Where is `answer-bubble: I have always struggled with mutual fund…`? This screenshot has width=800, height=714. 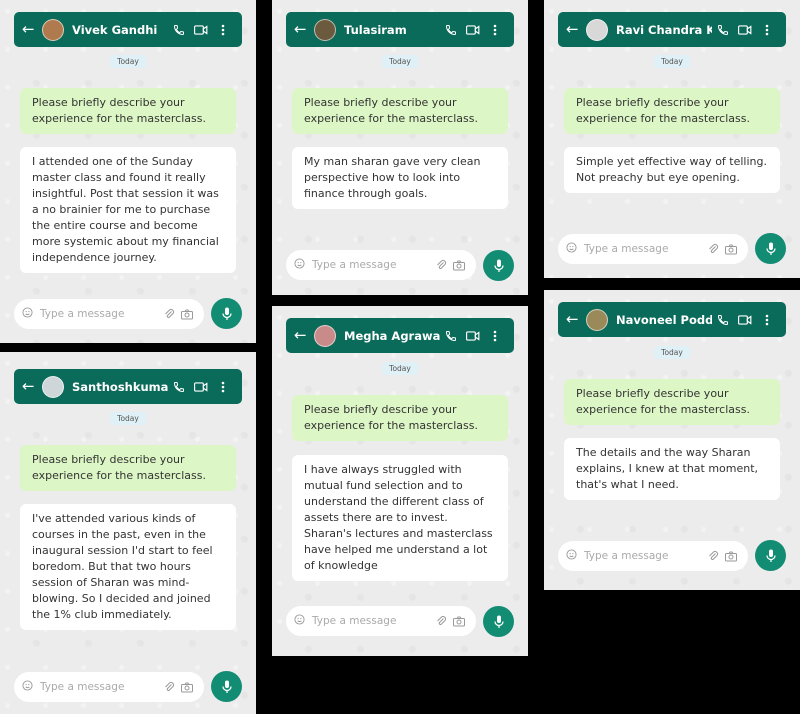
answer-bubble: I have always struggled with mutual fund… is located at coordinates (400, 518).